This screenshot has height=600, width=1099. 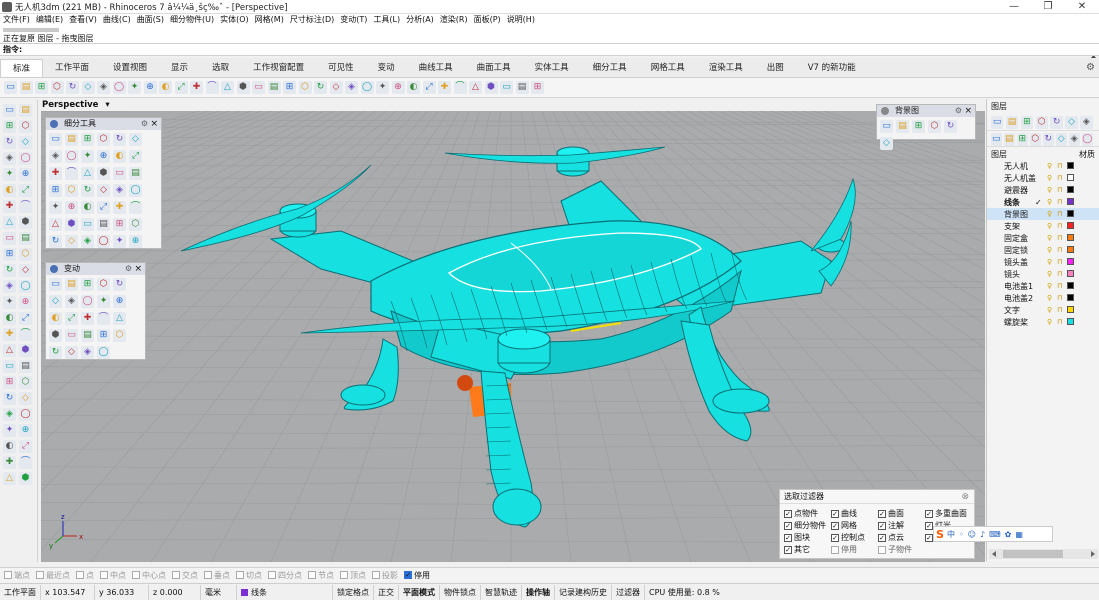 I want to click on status-toggle: 物件锁点, so click(x=460, y=592).